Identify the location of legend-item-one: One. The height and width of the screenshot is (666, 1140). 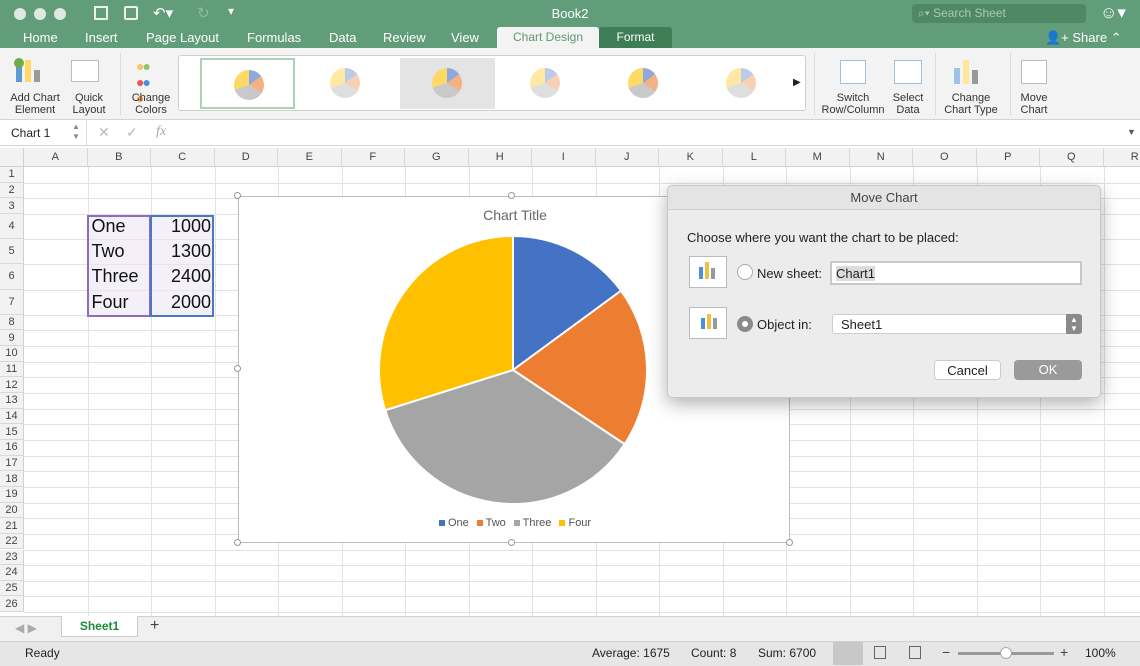
(453, 523).